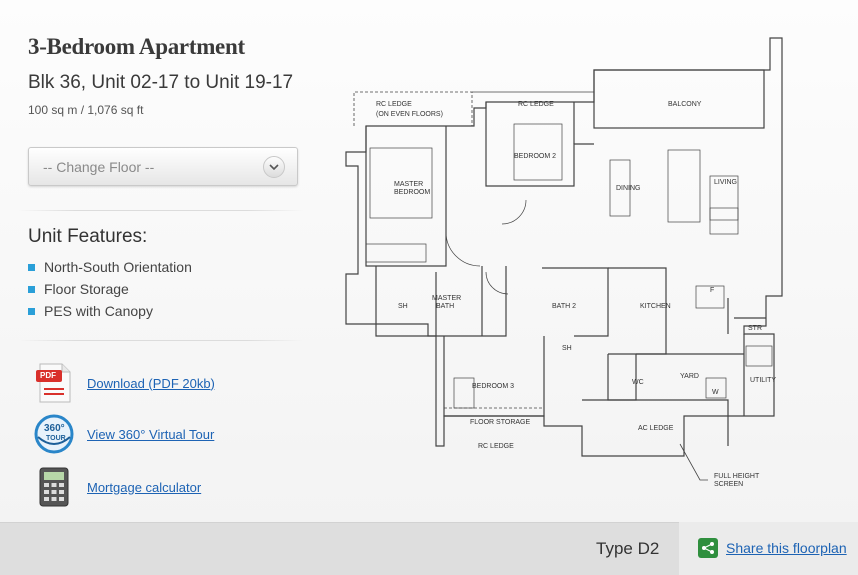  What do you see at coordinates (408, 184) in the screenshot?
I see `label-master: MASTER` at bounding box center [408, 184].